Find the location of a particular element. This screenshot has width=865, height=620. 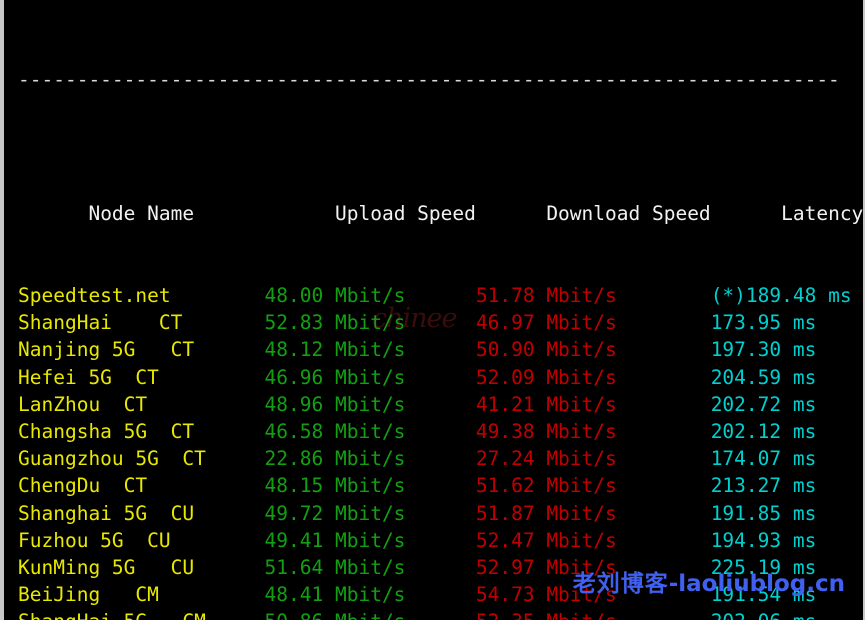

cell-latency: 197.30 ms is located at coordinates (763, 350).